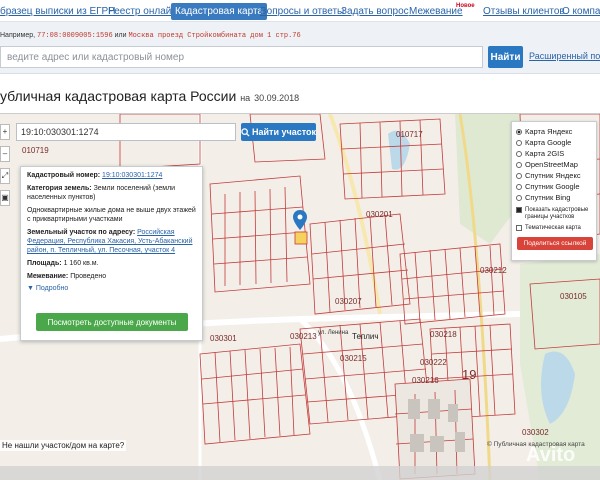  I want to click on cad-number-label: Кадастровый номер:, so click(64, 175).